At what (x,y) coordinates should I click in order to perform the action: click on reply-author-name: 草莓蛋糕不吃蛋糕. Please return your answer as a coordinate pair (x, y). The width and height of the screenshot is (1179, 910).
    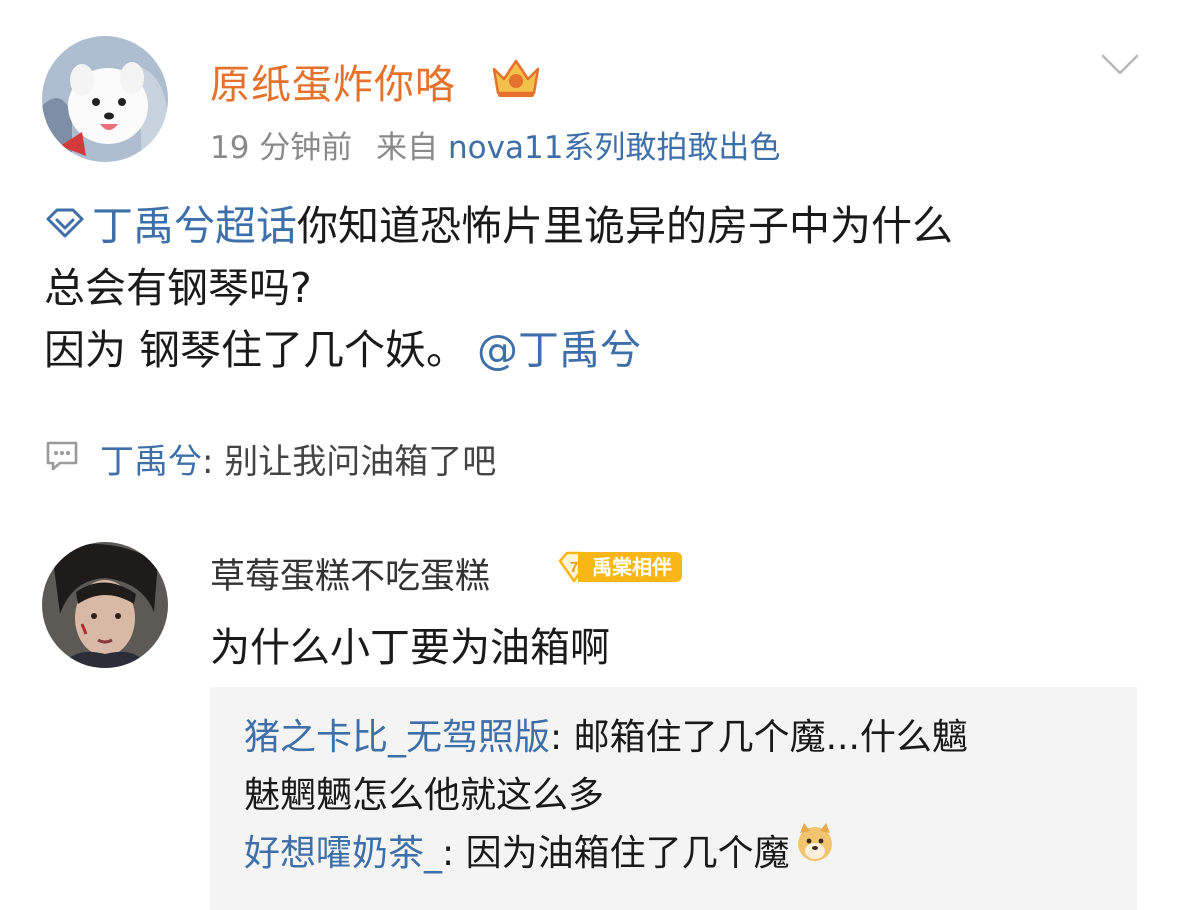
    Looking at the image, I should click on (350, 573).